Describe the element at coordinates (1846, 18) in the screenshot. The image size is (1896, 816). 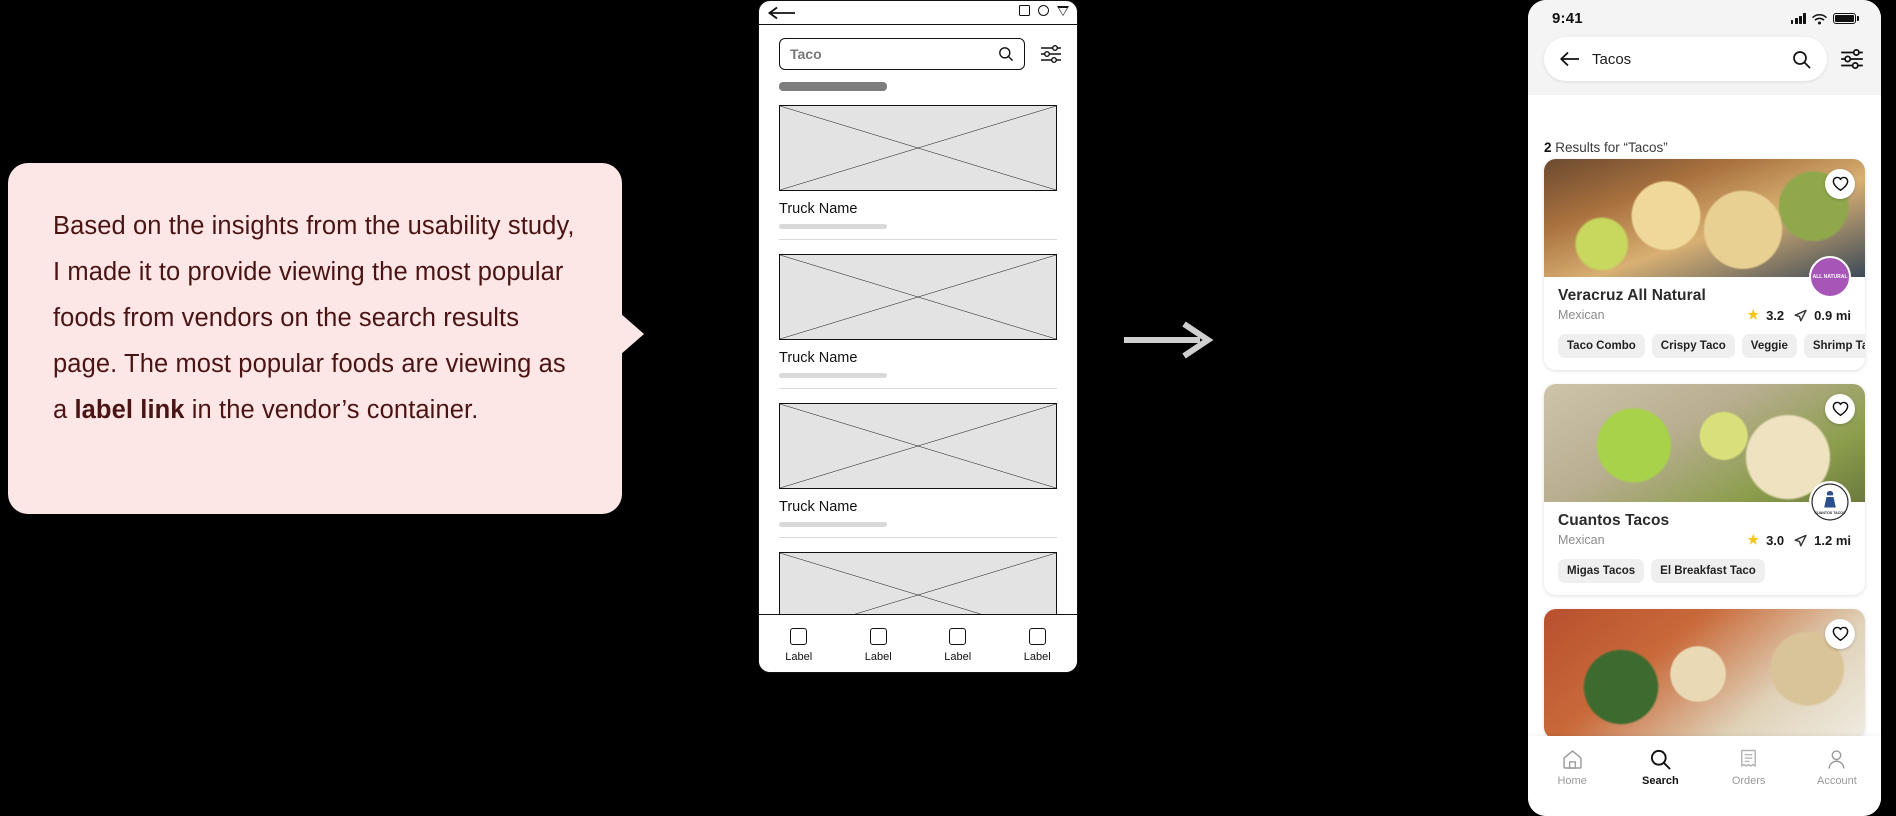
I see `battery-full-icon` at that location.